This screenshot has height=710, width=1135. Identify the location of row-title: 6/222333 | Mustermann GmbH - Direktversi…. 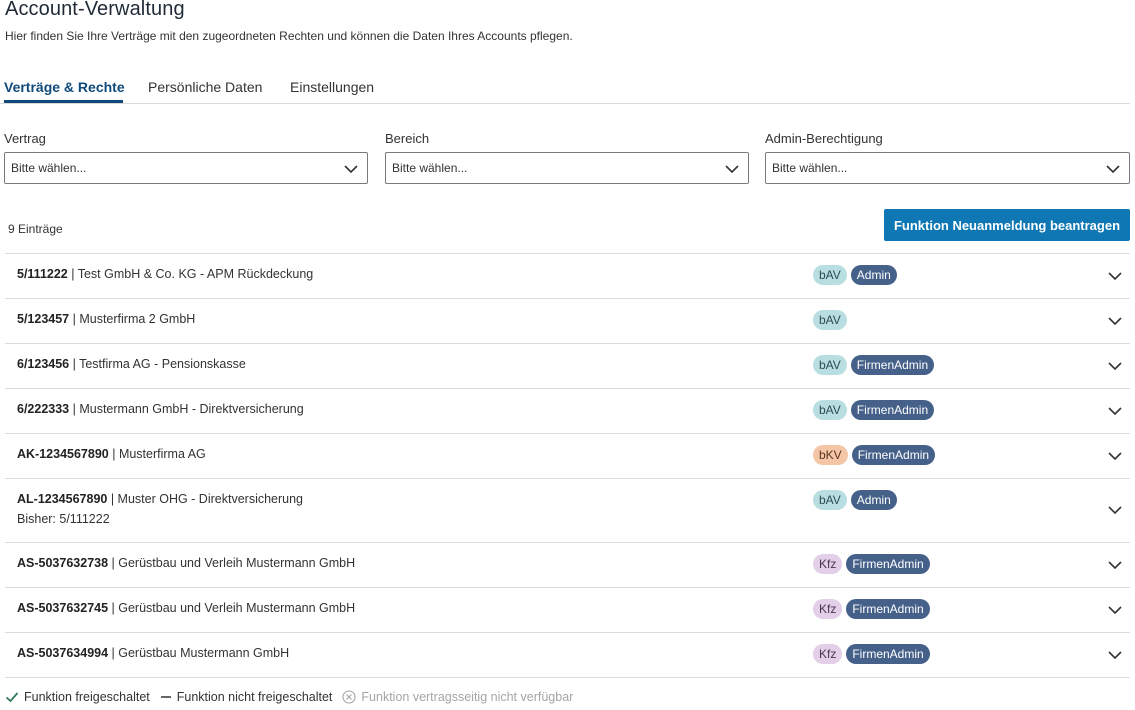
(160, 409).